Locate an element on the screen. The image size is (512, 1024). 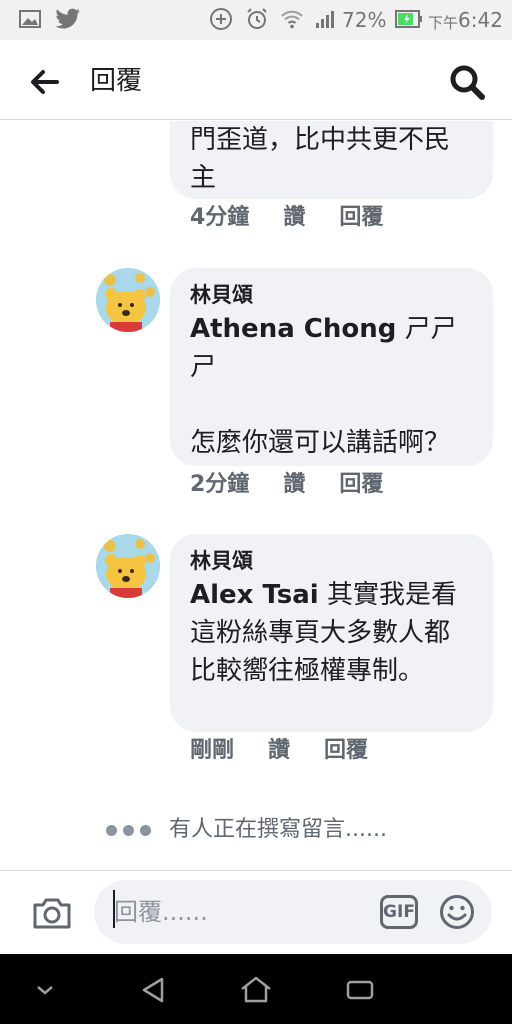
camera-button is located at coordinates (52, 913).